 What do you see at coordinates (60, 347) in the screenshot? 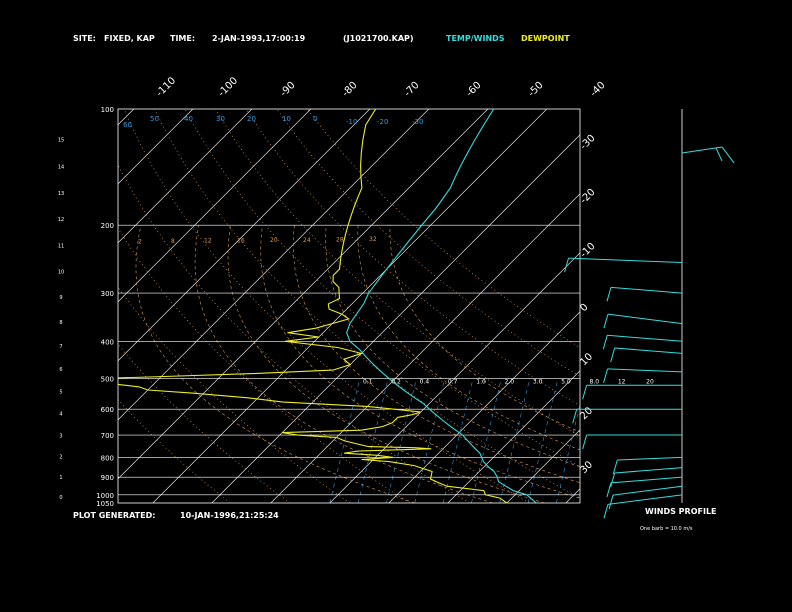
I see `height-label: 7` at bounding box center [60, 347].